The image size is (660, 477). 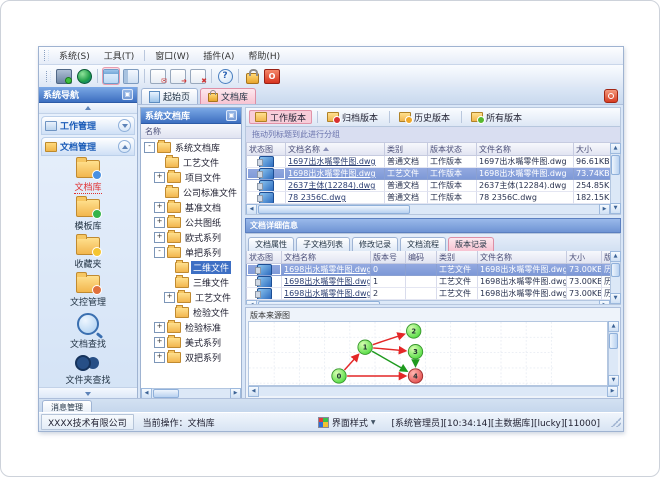 What do you see at coordinates (88, 146) in the screenshot?
I see `sidebar-group-docs: 文档管理` at bounding box center [88, 146].